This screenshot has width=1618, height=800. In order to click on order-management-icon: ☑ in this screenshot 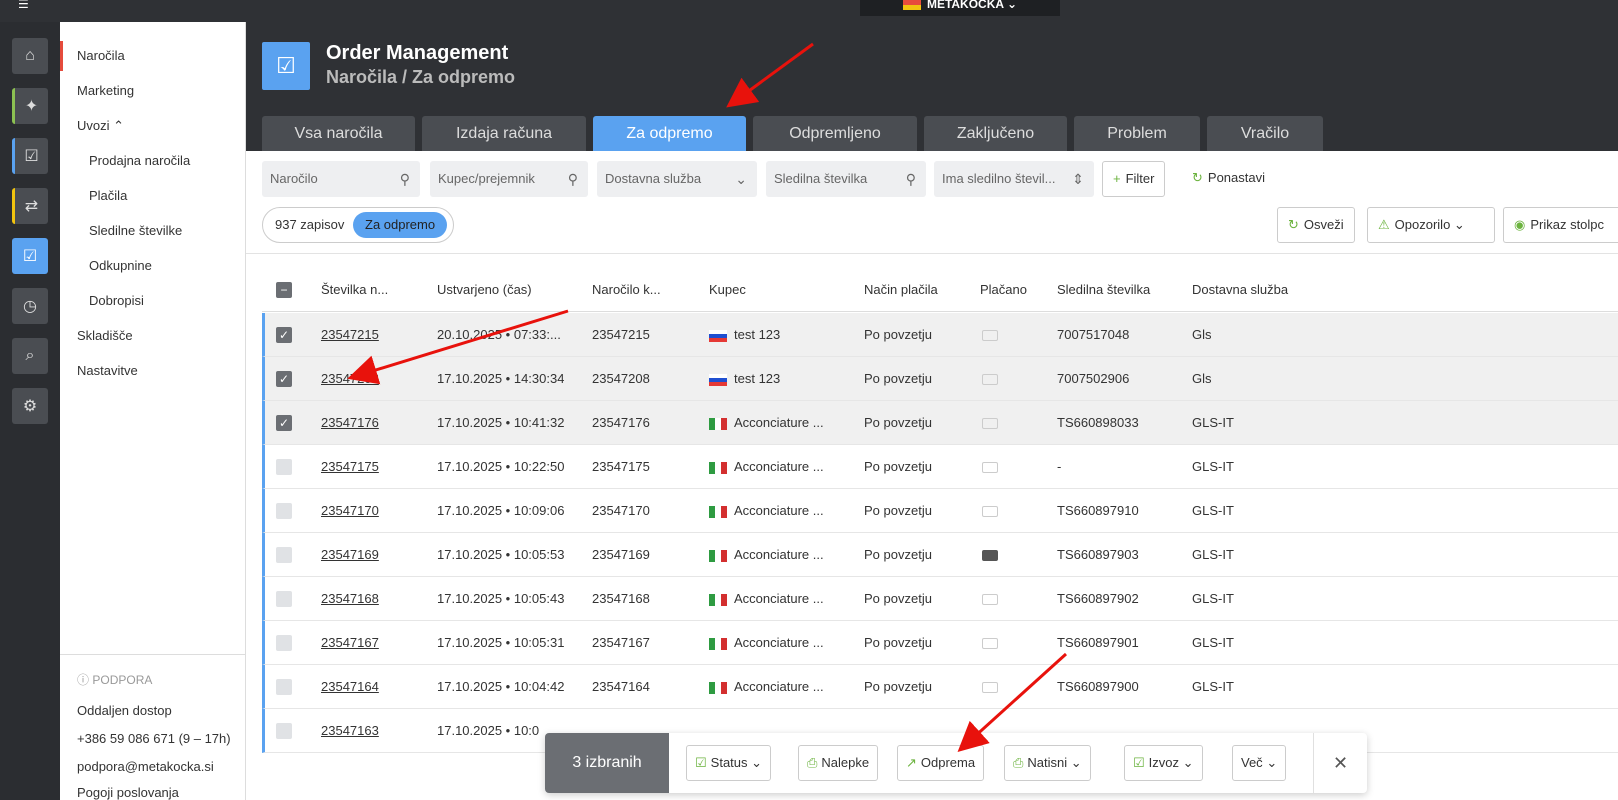, I will do `click(30, 256)`.